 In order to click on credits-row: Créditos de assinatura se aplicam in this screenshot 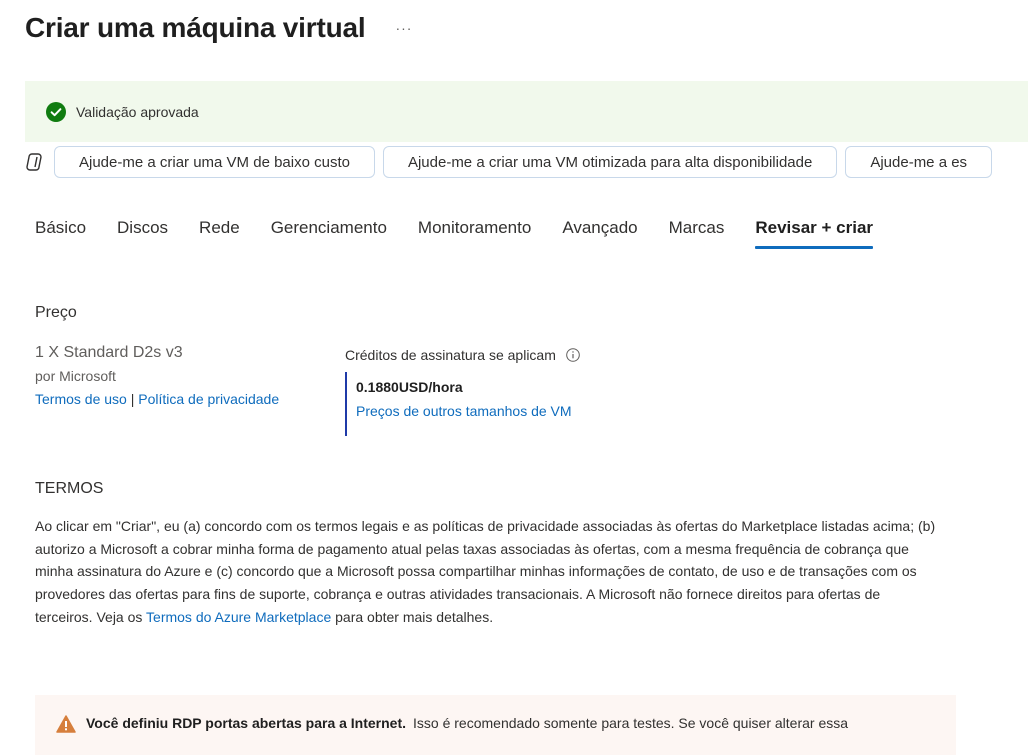, I will do `click(462, 355)`.